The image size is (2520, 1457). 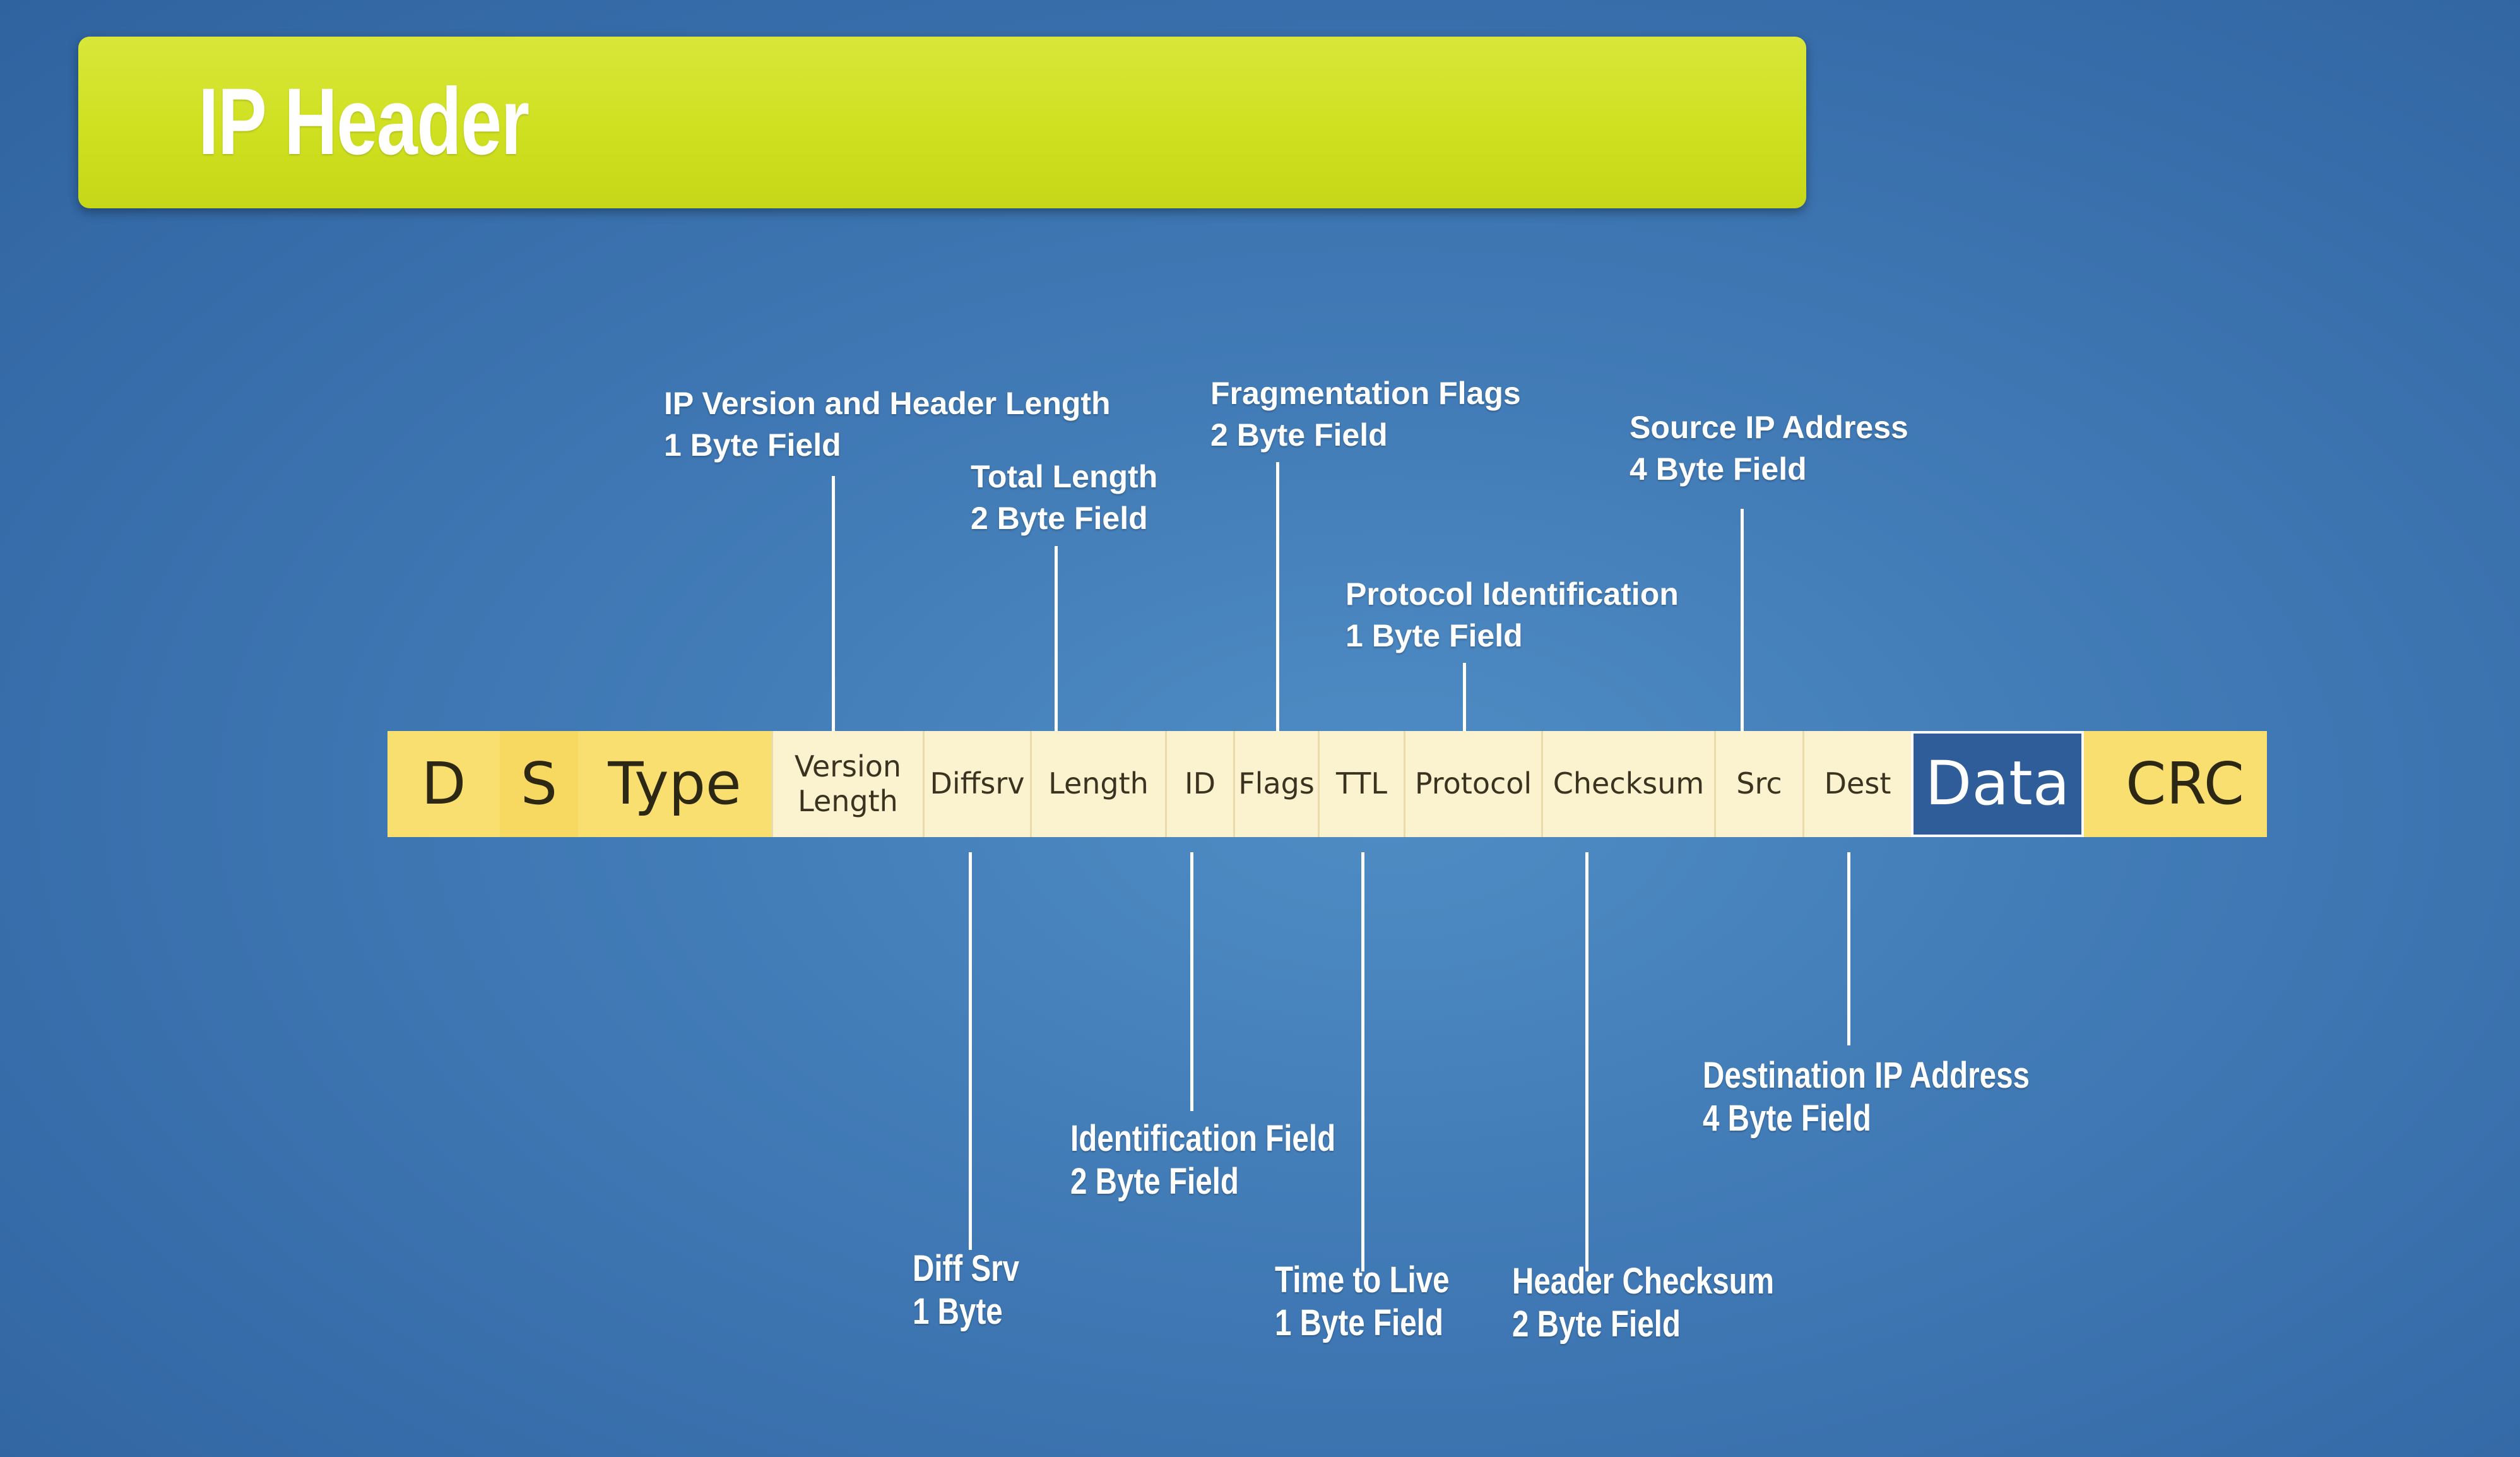 What do you see at coordinates (1856, 784) in the screenshot?
I see `field-dest: Dest` at bounding box center [1856, 784].